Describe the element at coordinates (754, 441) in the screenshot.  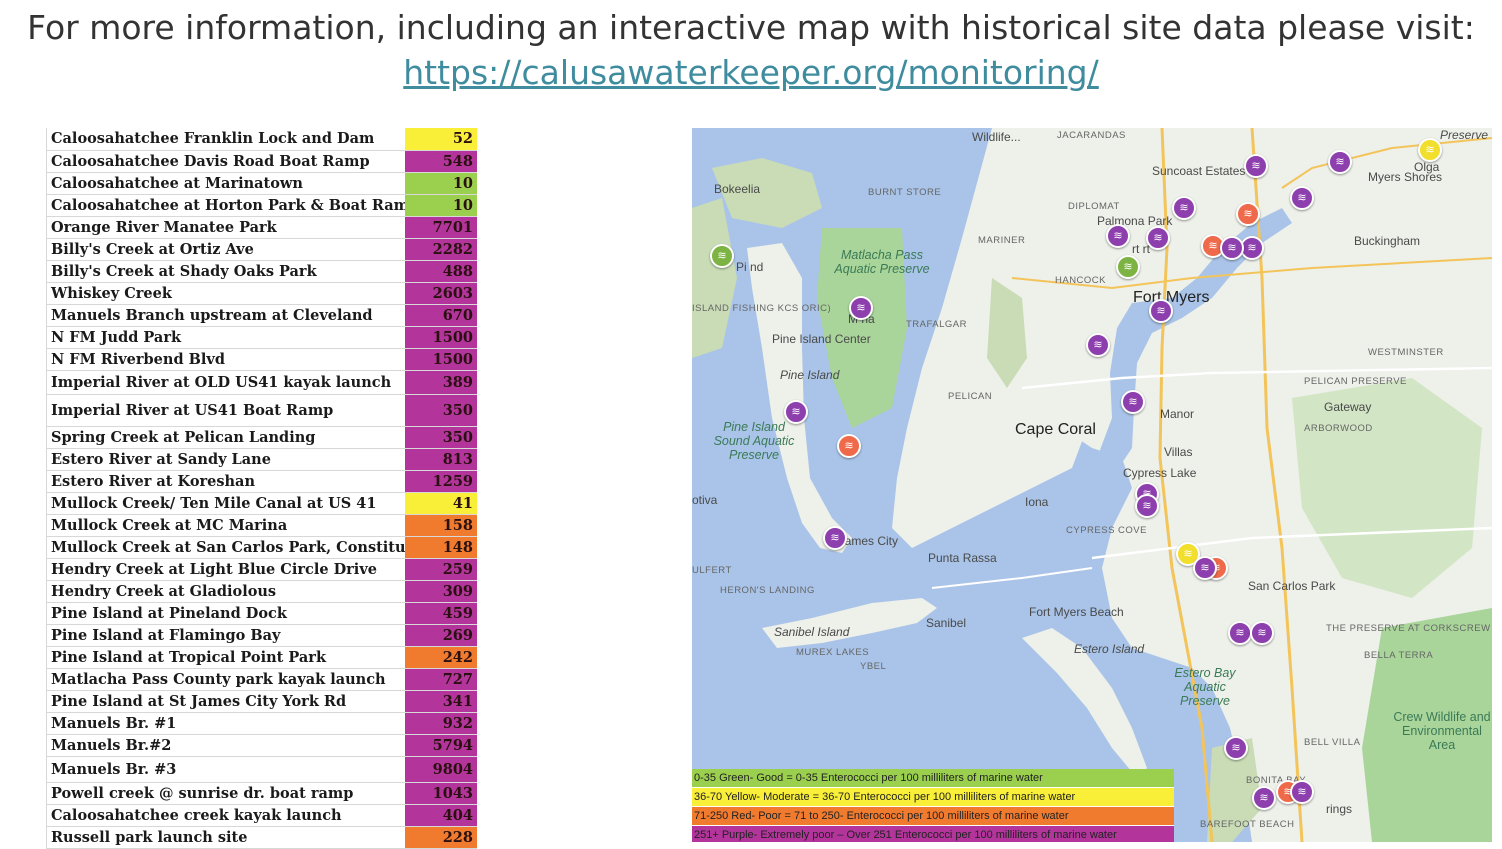
I see `place-label-pine-island-sound: Pine Island Sound Aquatic Preserve` at that location.